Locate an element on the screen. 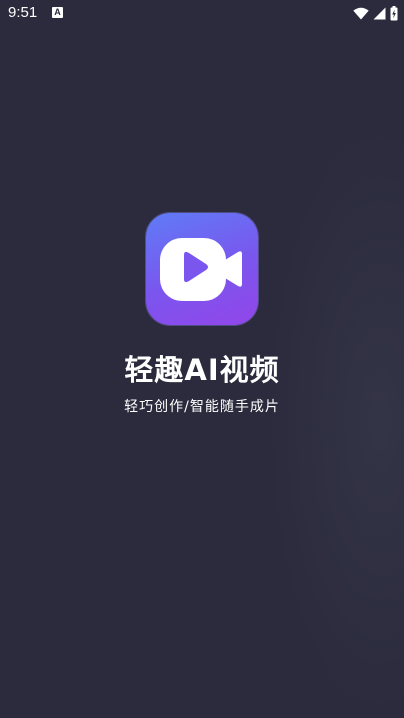 This screenshot has height=718, width=404. battery-icon is located at coordinates (394, 12).